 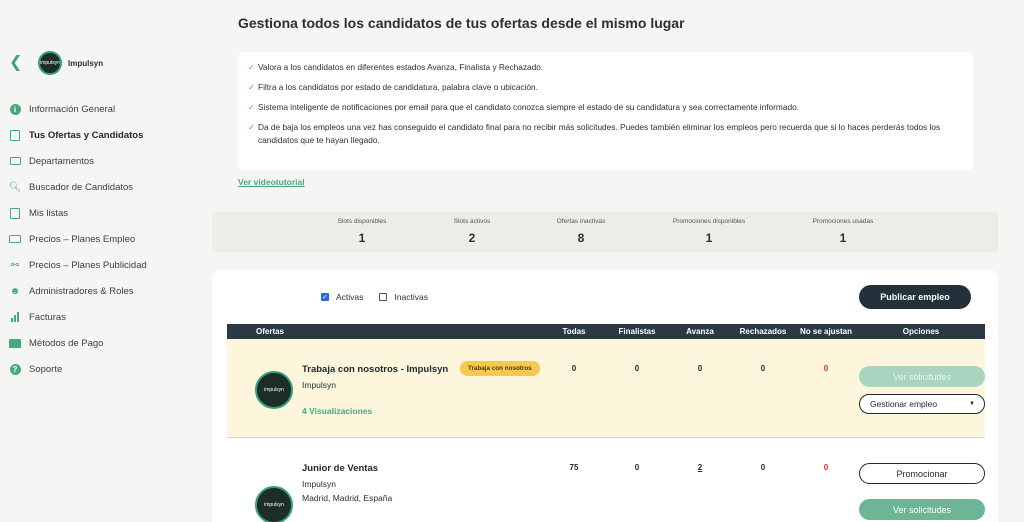 I want to click on sidebar-item-buscador: 🔍︎ Buscador de Candidatos, so click(x=78, y=187).